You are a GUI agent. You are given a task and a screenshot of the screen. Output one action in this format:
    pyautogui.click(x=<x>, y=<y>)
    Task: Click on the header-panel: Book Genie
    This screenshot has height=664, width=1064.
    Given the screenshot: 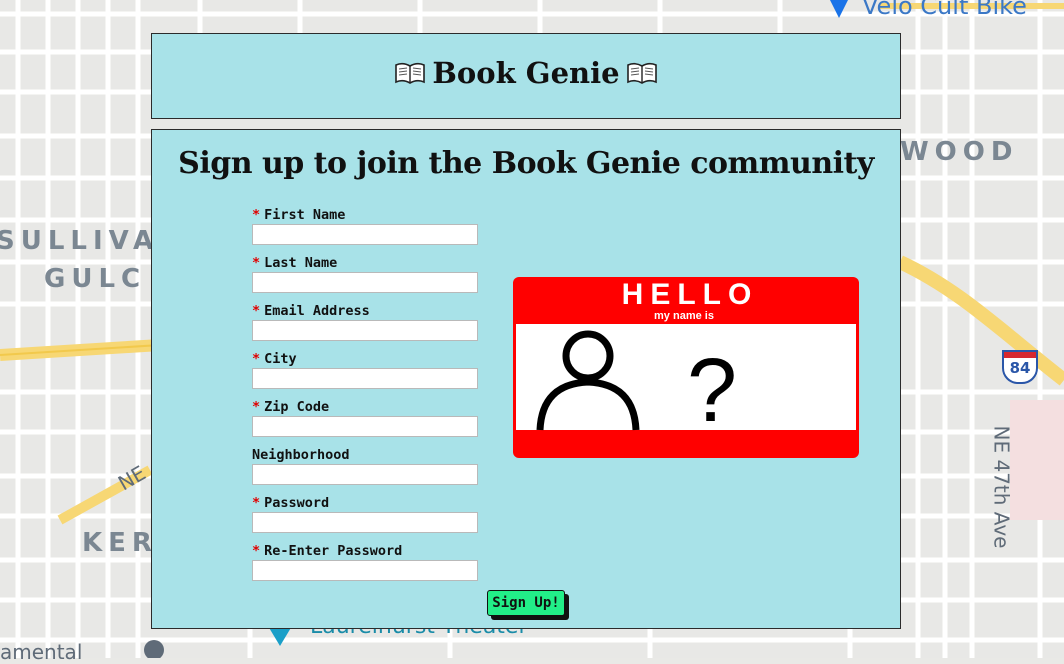 What is the action you would take?
    pyautogui.click(x=526, y=76)
    